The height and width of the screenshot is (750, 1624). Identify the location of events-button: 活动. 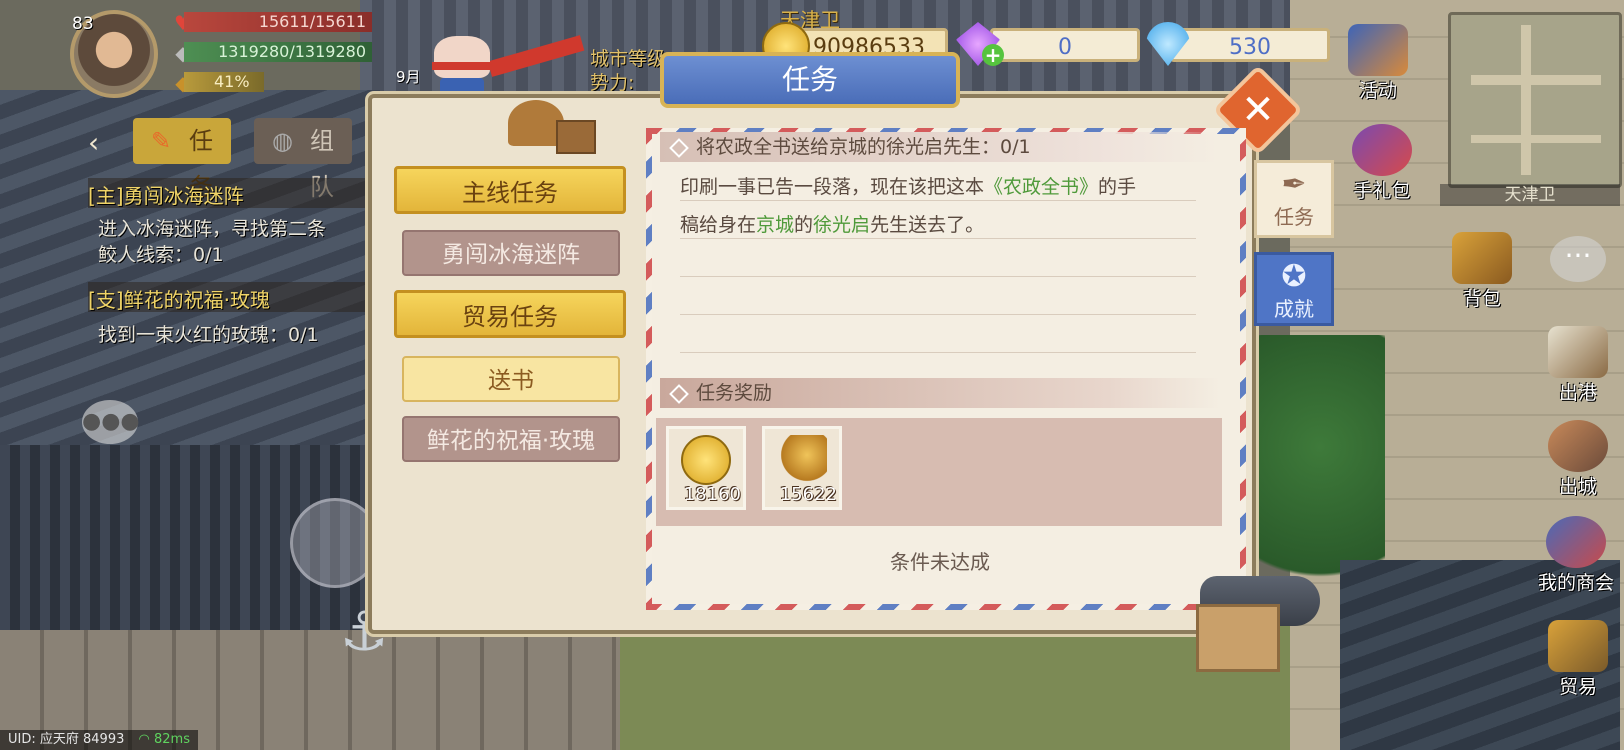
(1378, 63).